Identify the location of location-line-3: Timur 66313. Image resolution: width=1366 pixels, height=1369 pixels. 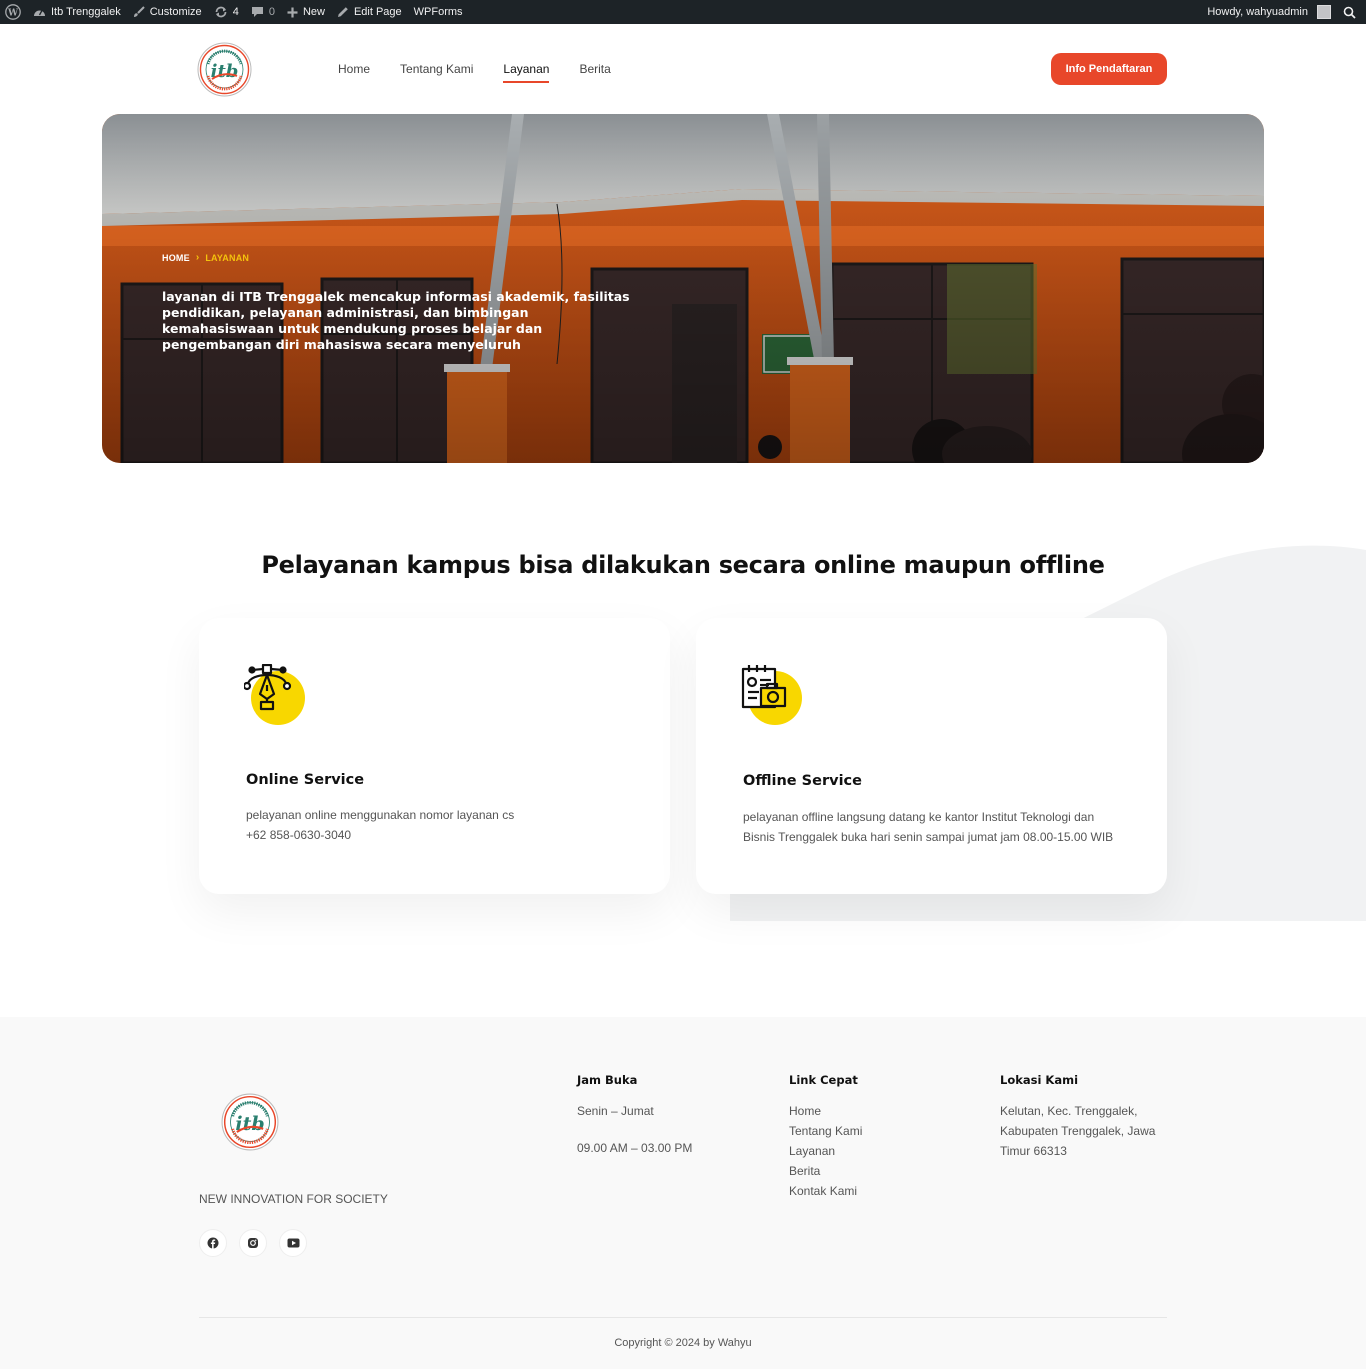
(1033, 1151).